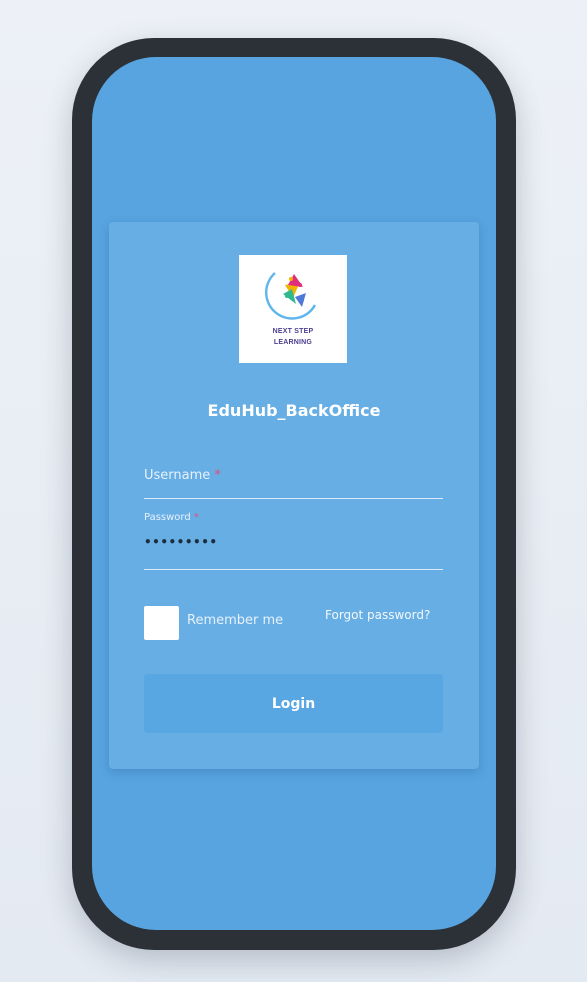 The height and width of the screenshot is (982, 587). Describe the element at coordinates (217, 475) in the screenshot. I see `username-required-mark: *` at that location.